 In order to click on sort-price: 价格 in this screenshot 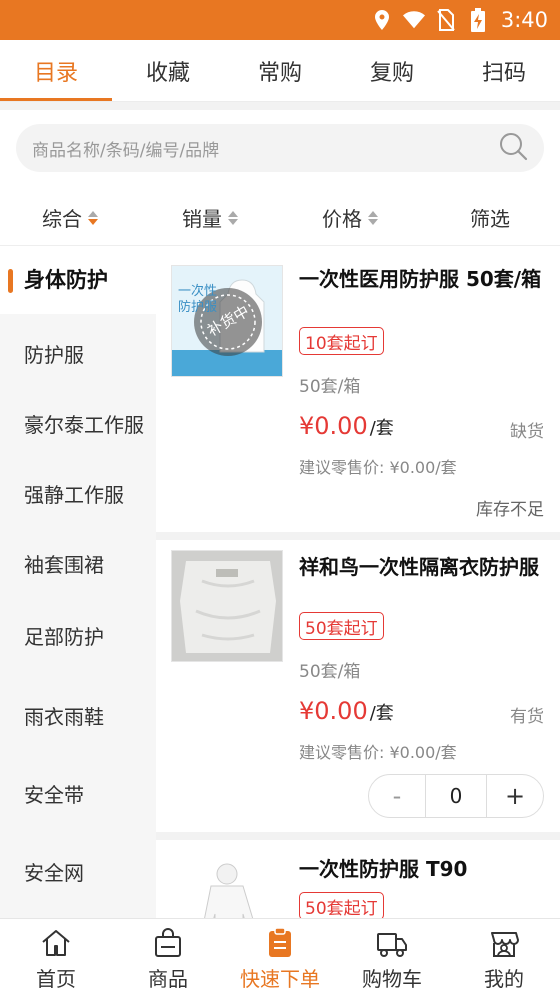, I will do `click(350, 217)`.